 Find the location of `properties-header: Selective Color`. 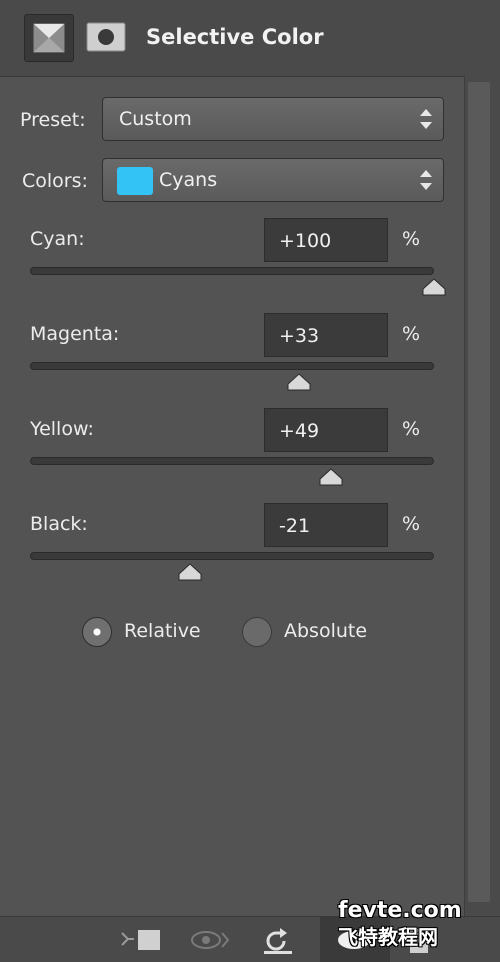

properties-header: Selective Color is located at coordinates (250, 38).